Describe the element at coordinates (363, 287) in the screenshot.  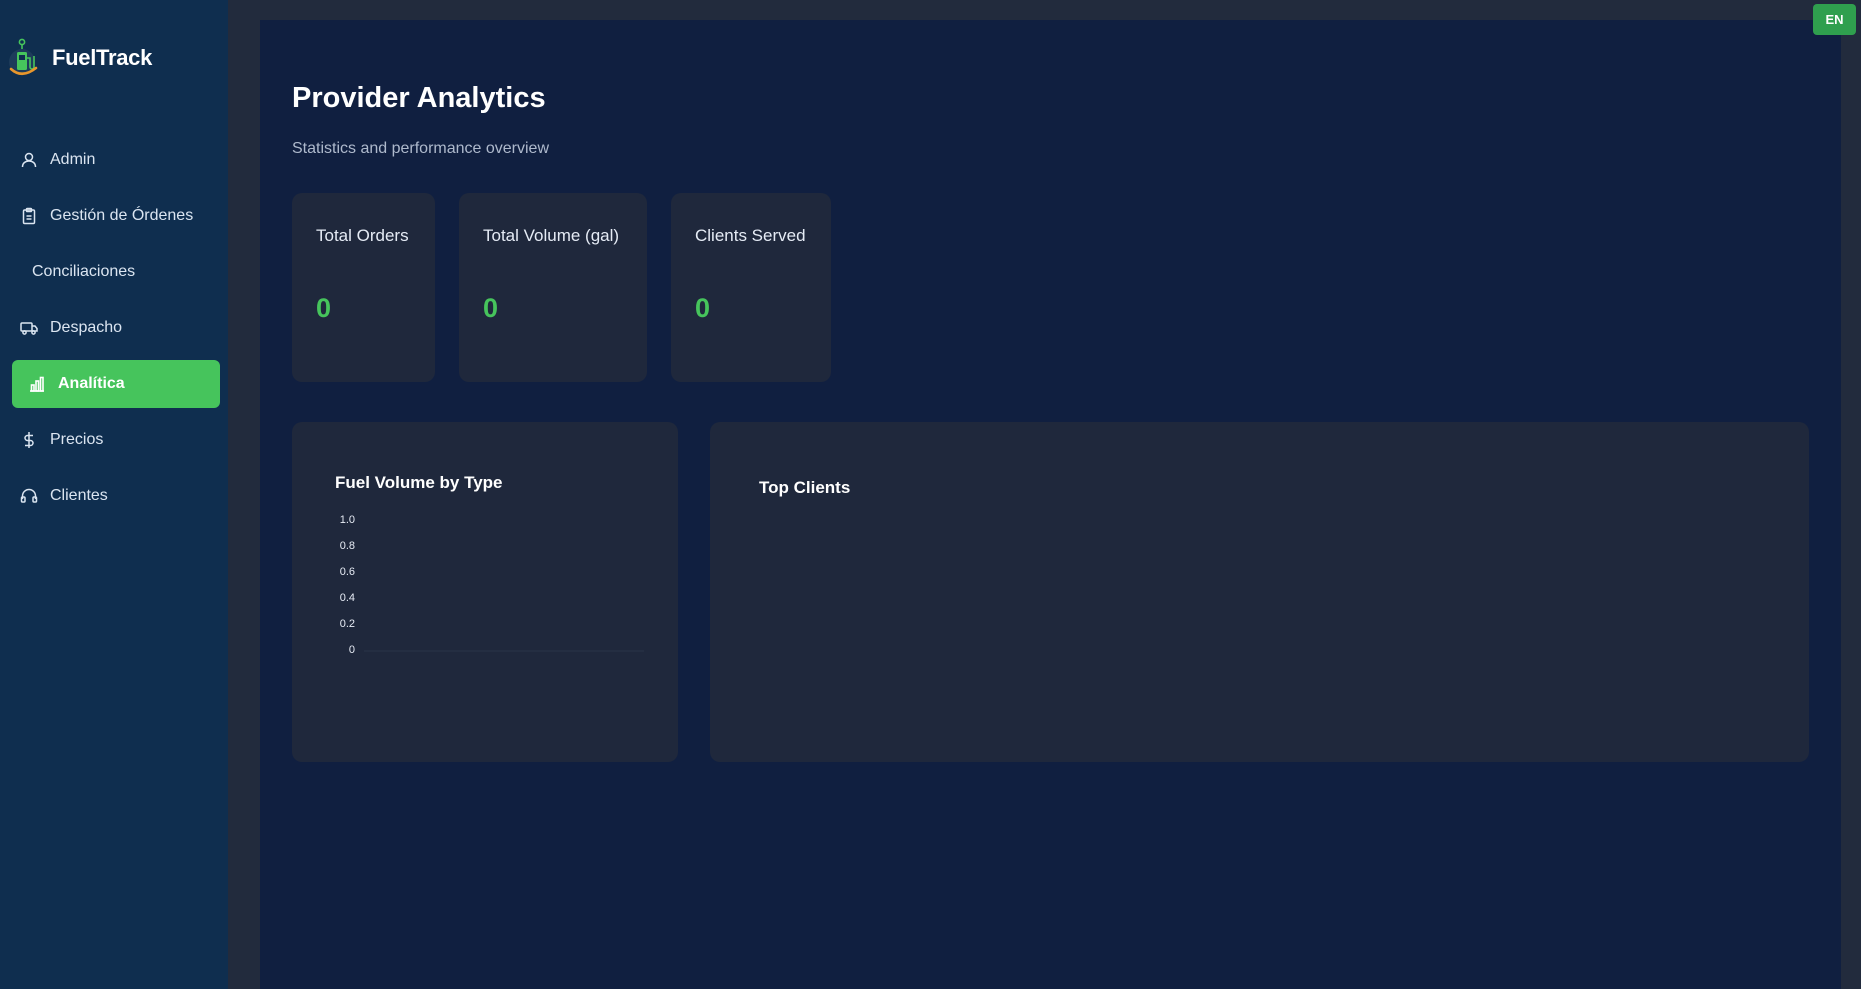
I see `stat-card-total-orders: Total Orders 0` at that location.